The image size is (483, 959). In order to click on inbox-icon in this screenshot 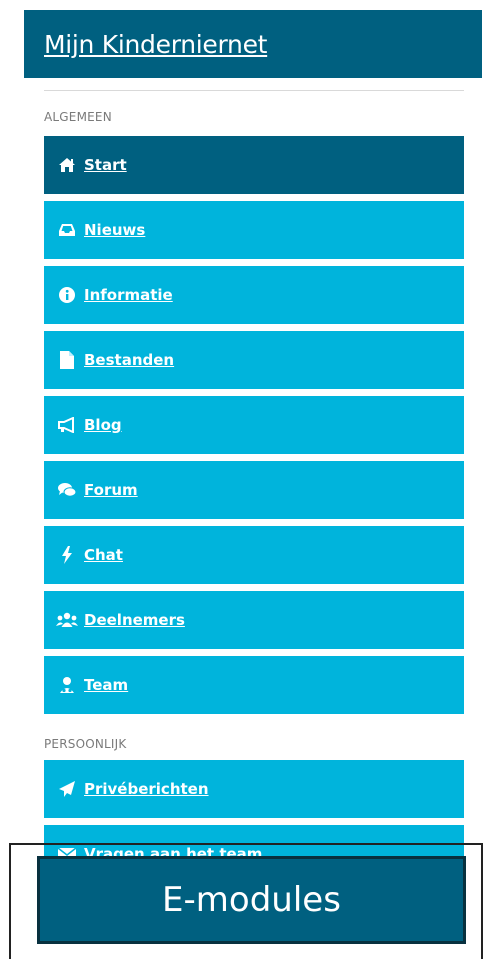, I will do `click(67, 230)`.